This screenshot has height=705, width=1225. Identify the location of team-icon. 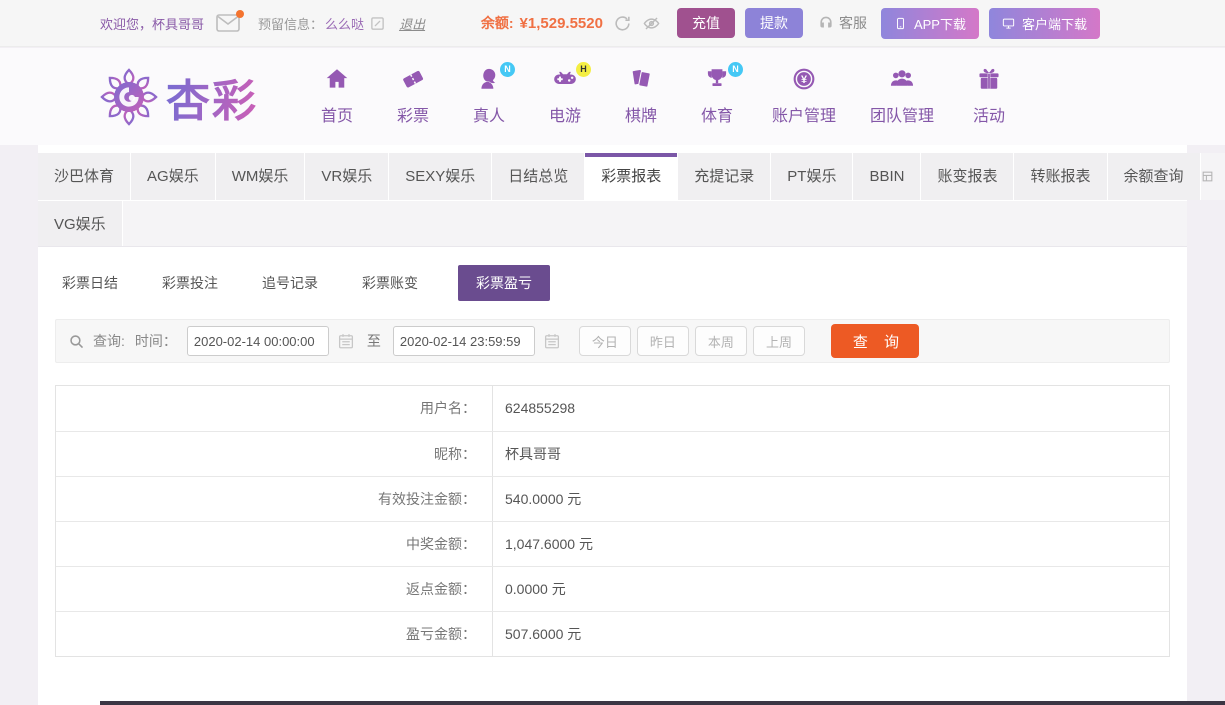
(902, 81).